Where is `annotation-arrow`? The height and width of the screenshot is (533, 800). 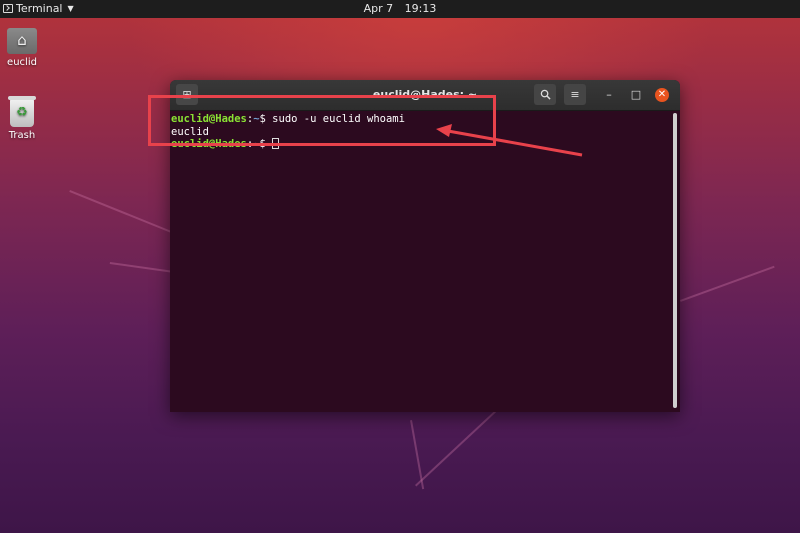 annotation-arrow is located at coordinates (509, 140).